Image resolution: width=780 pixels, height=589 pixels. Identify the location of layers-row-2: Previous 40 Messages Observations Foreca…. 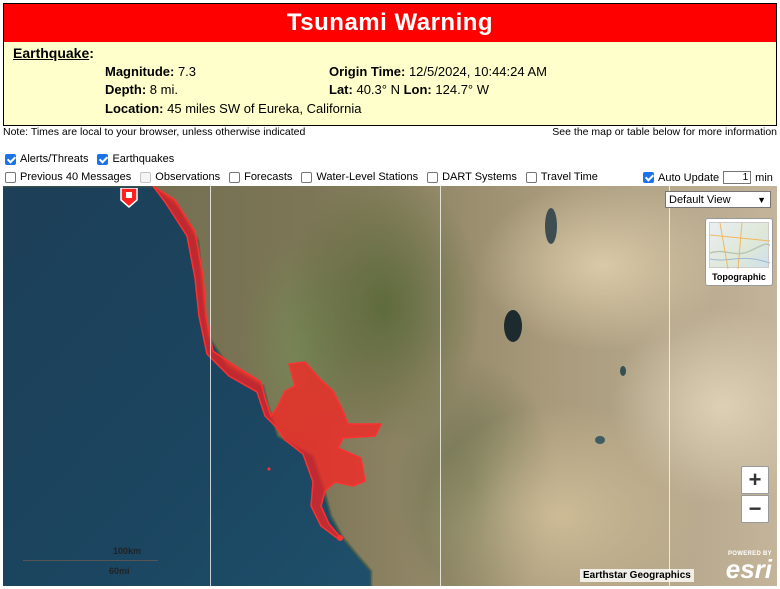
(306, 177).